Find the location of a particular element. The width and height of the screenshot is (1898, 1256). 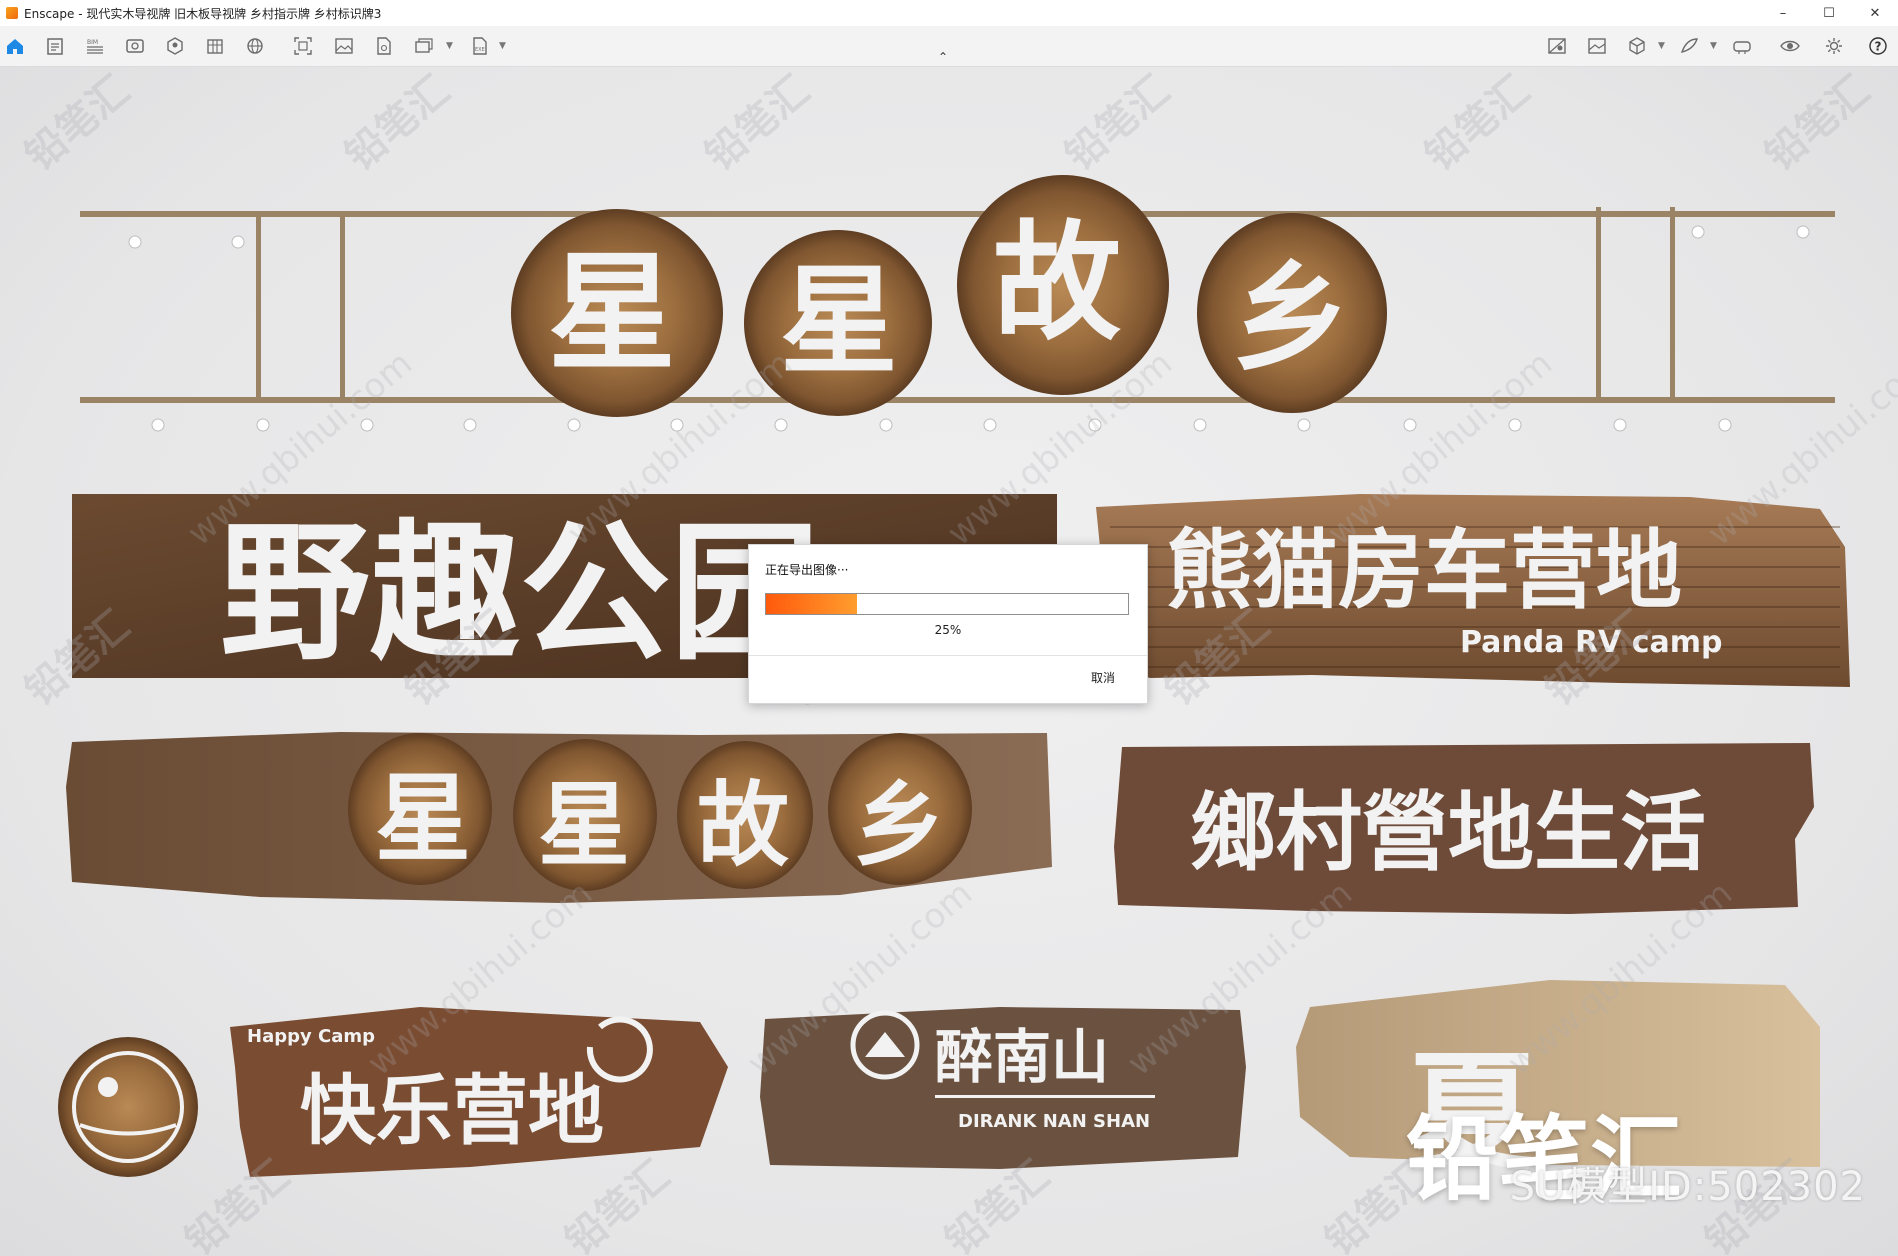

vr-headset-icon is located at coordinates (1742, 46).